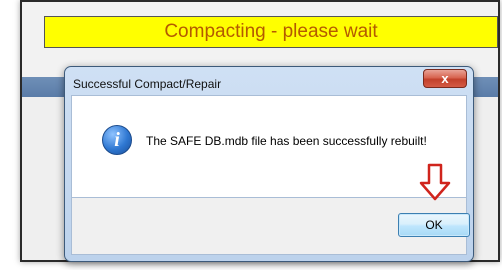 This screenshot has width=502, height=270. Describe the element at coordinates (434, 225) in the screenshot. I see `ok-button: OK` at that location.